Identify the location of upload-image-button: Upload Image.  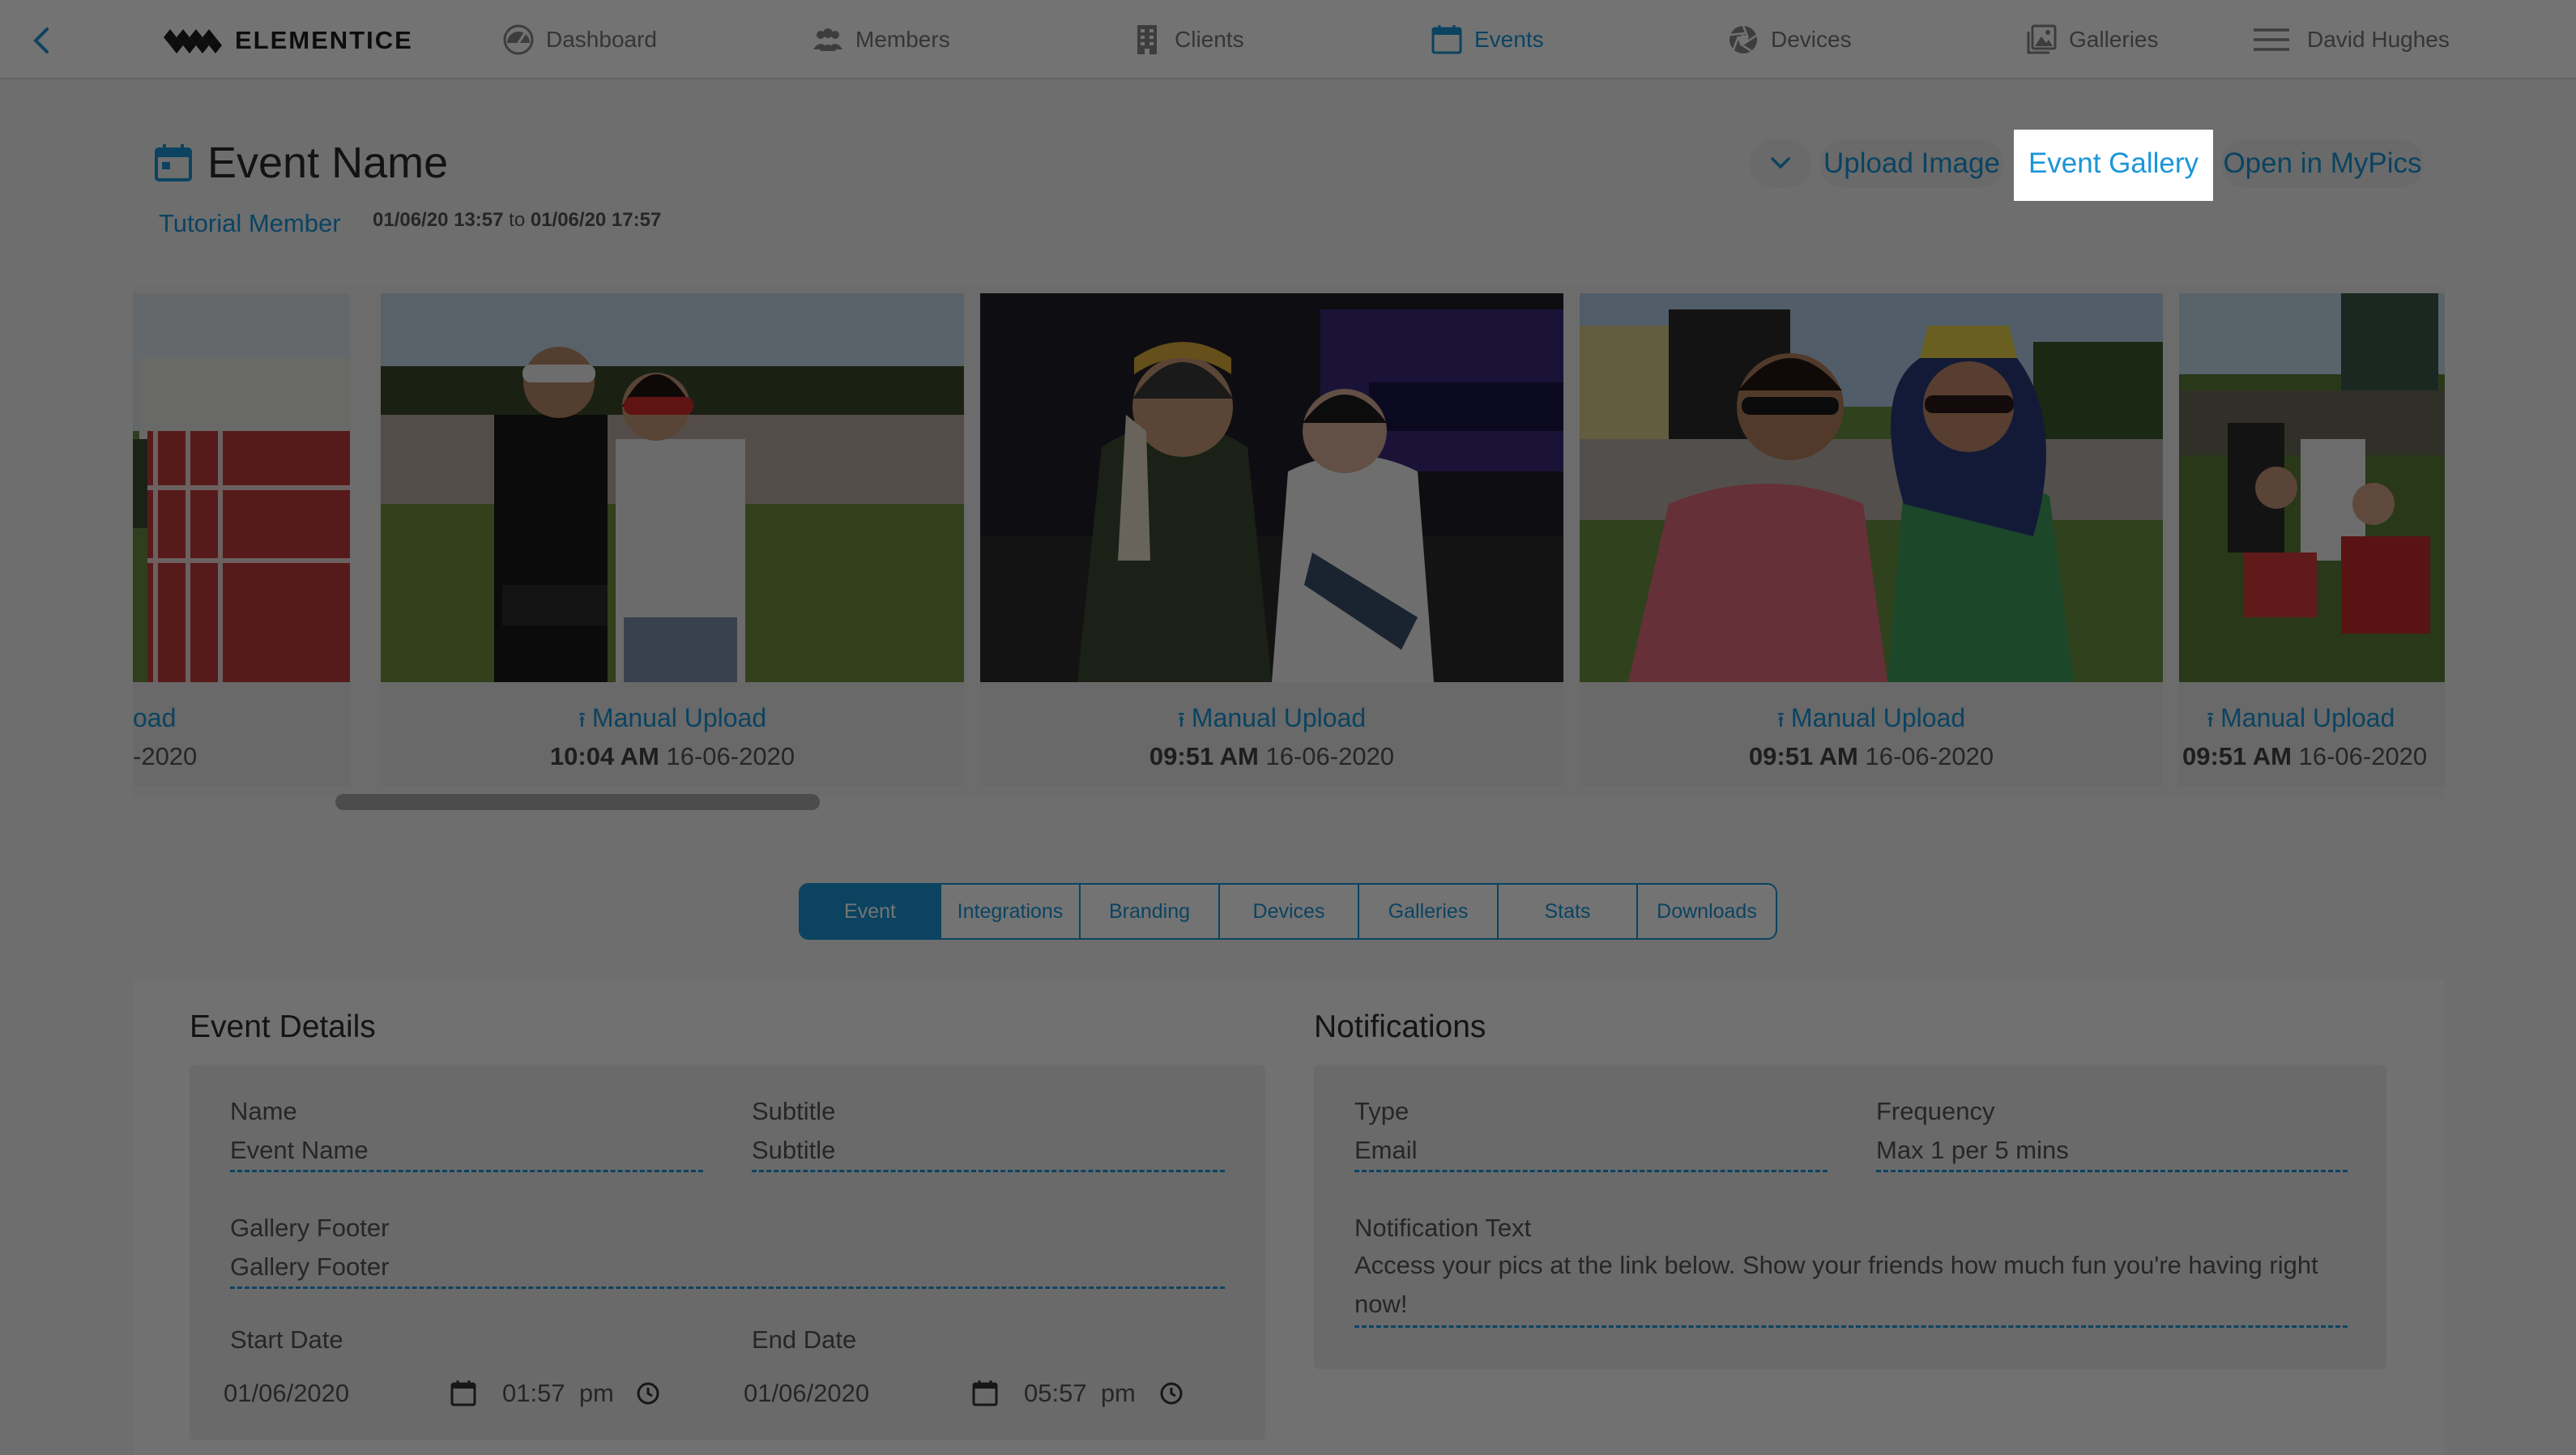
(1912, 163).